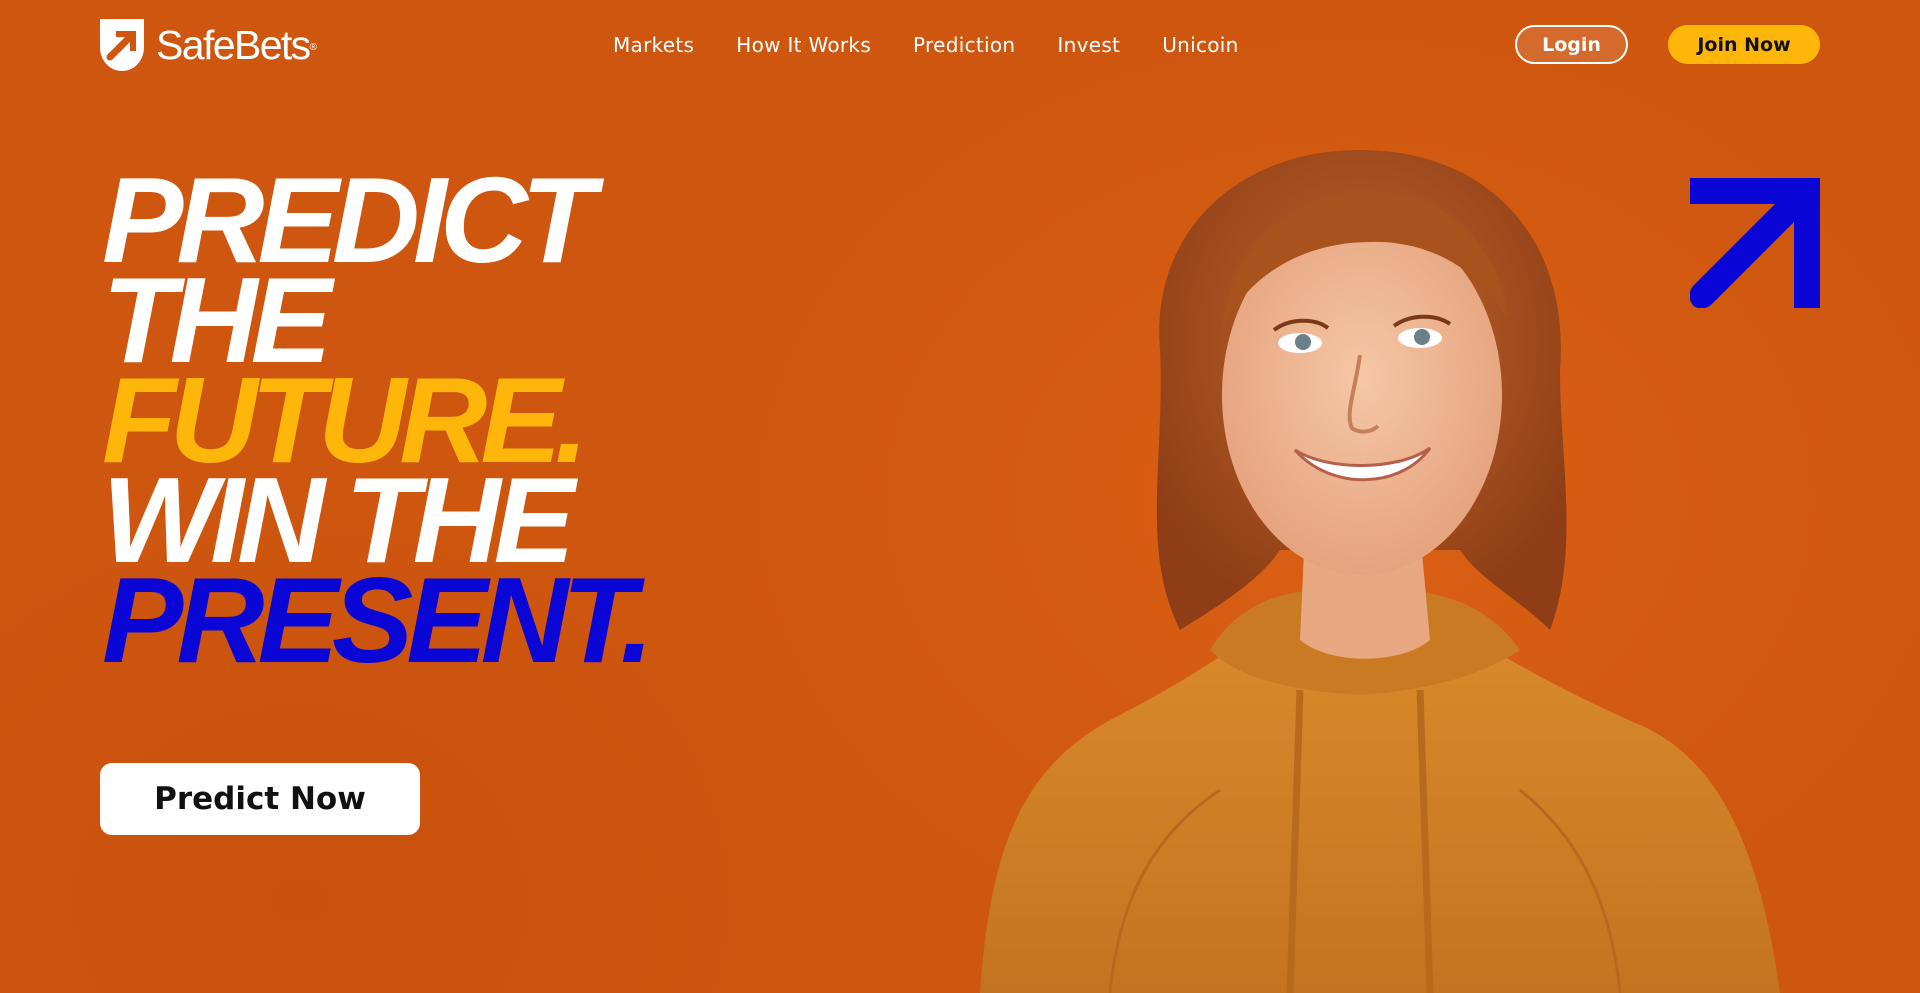 This screenshot has width=1920, height=993. What do you see at coordinates (313, 47) in the screenshot?
I see `registered-mark: ®` at bounding box center [313, 47].